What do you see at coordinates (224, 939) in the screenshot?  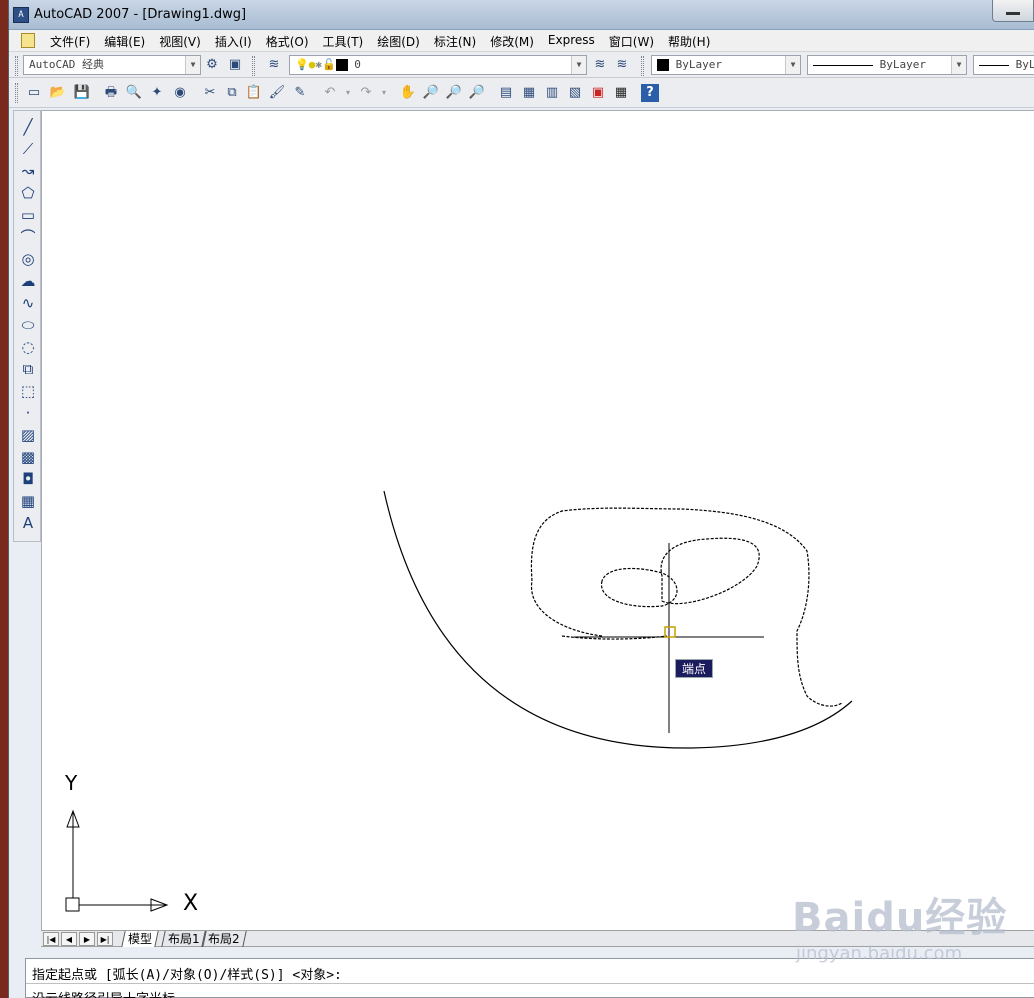 I see `tab-layout2: 布局2` at bounding box center [224, 939].